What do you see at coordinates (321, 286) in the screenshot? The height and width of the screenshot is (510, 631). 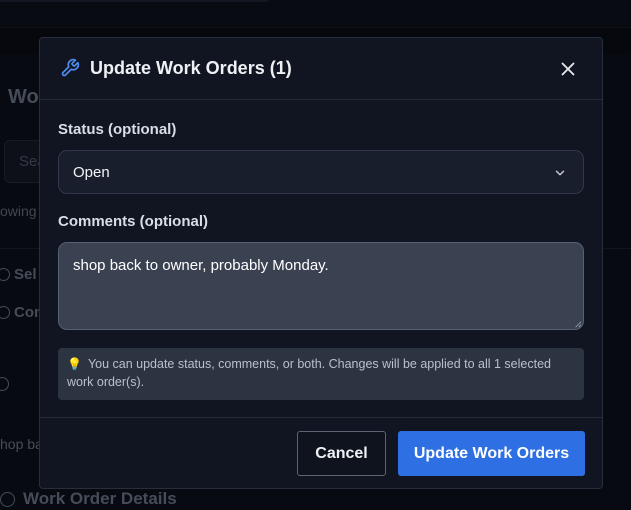 I see `comments-textarea: shop back to owner, probably Monday.` at bounding box center [321, 286].